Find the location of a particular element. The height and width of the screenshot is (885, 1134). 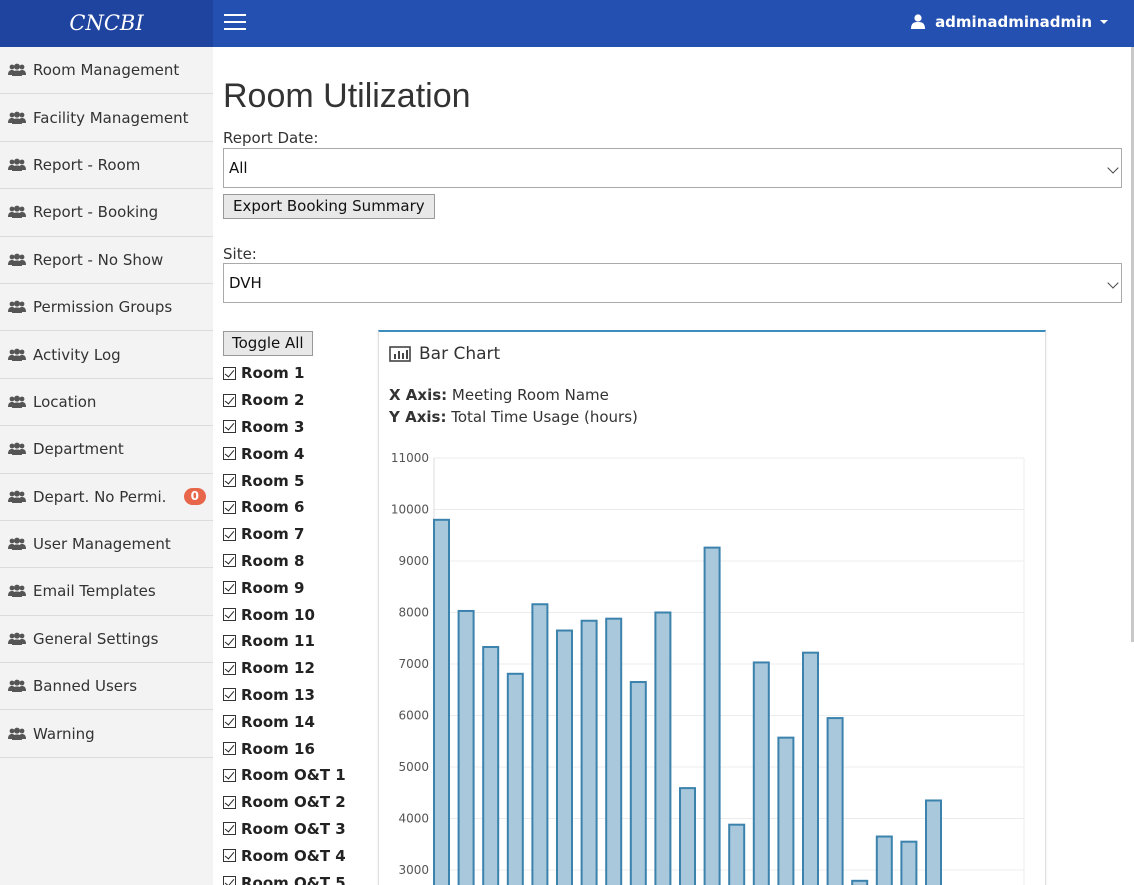

sidebar-item-activity-log: Activity Log is located at coordinates (106, 355).